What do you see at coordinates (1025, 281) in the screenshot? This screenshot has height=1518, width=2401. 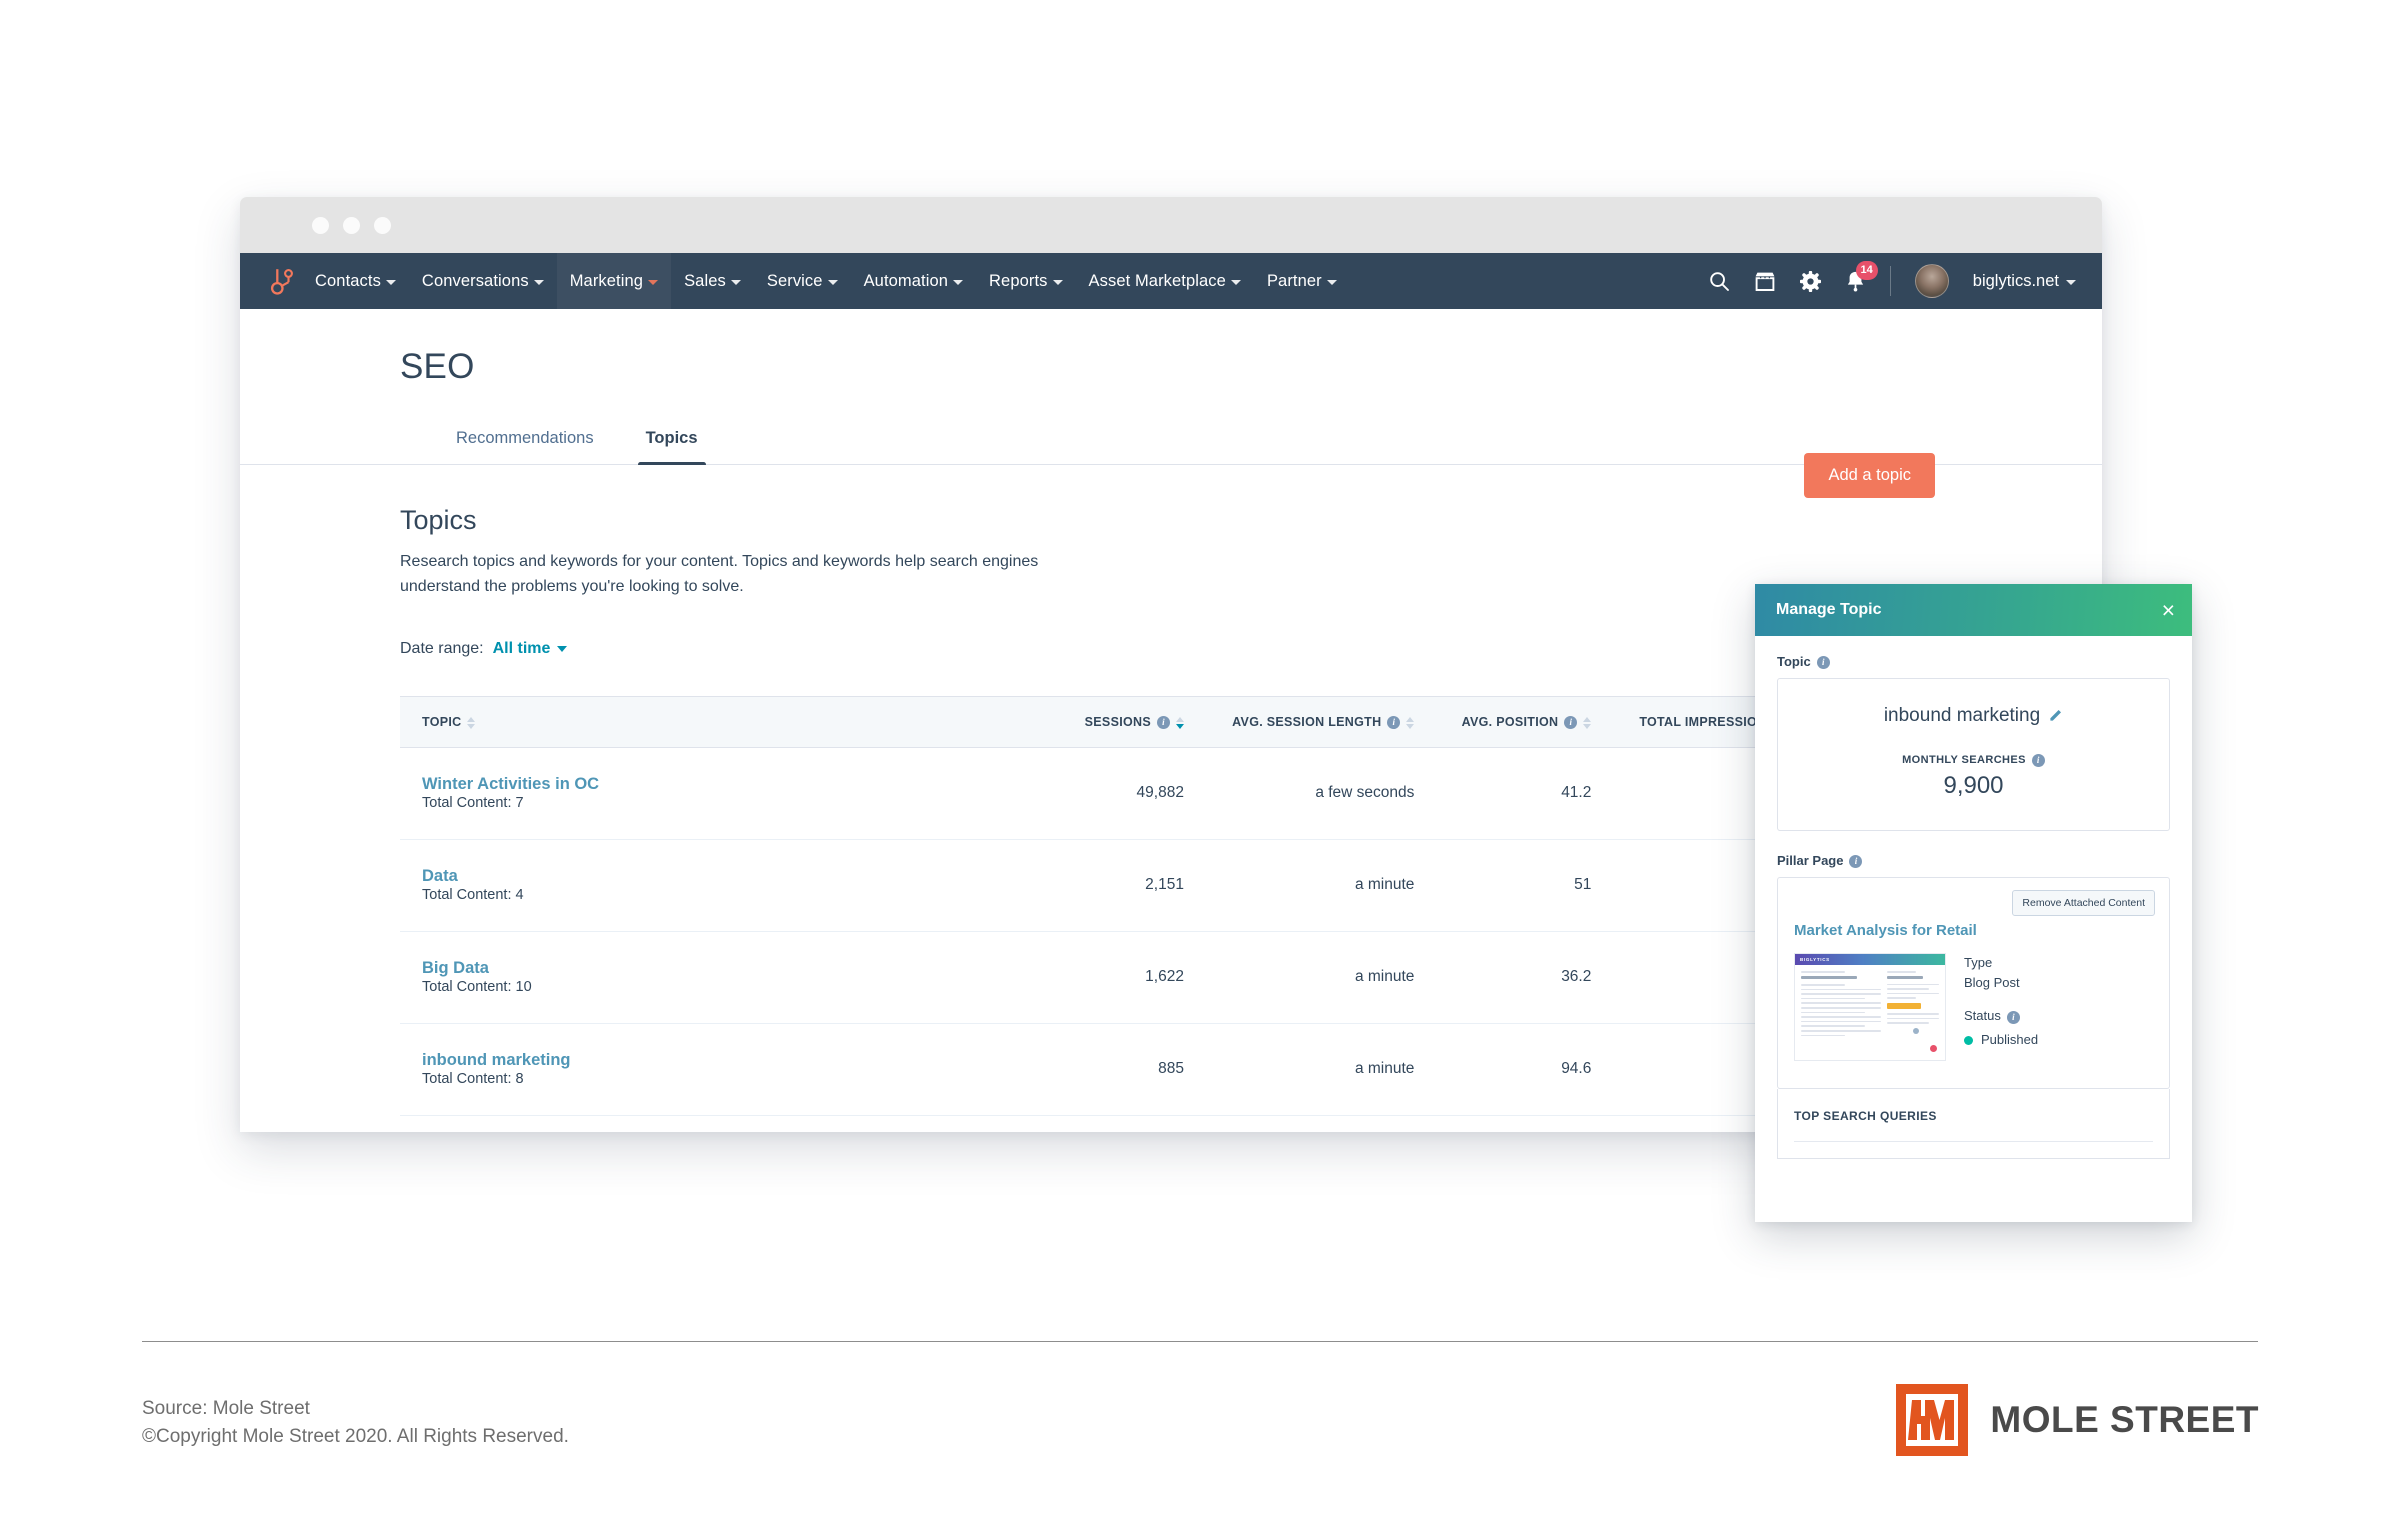 I see `nav-item-reports: Reports` at bounding box center [1025, 281].